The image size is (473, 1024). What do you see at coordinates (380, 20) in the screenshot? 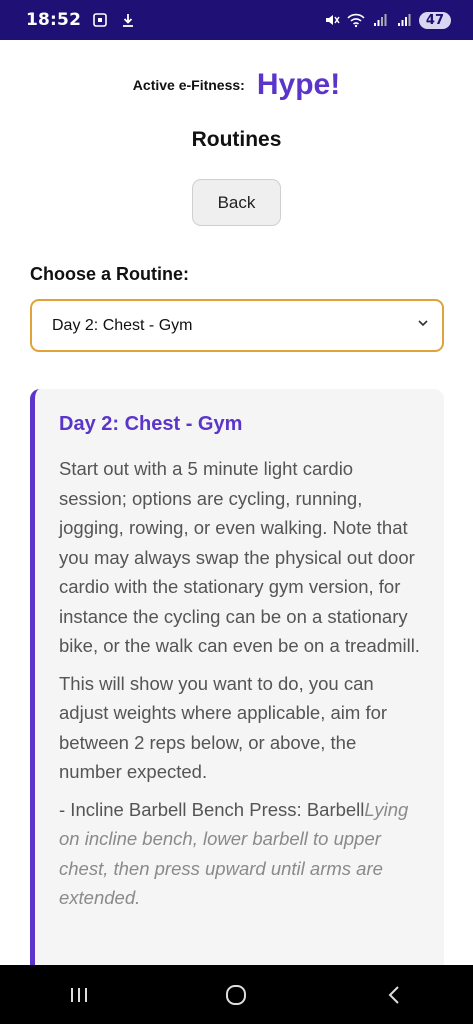
I see `signal-icon` at bounding box center [380, 20].